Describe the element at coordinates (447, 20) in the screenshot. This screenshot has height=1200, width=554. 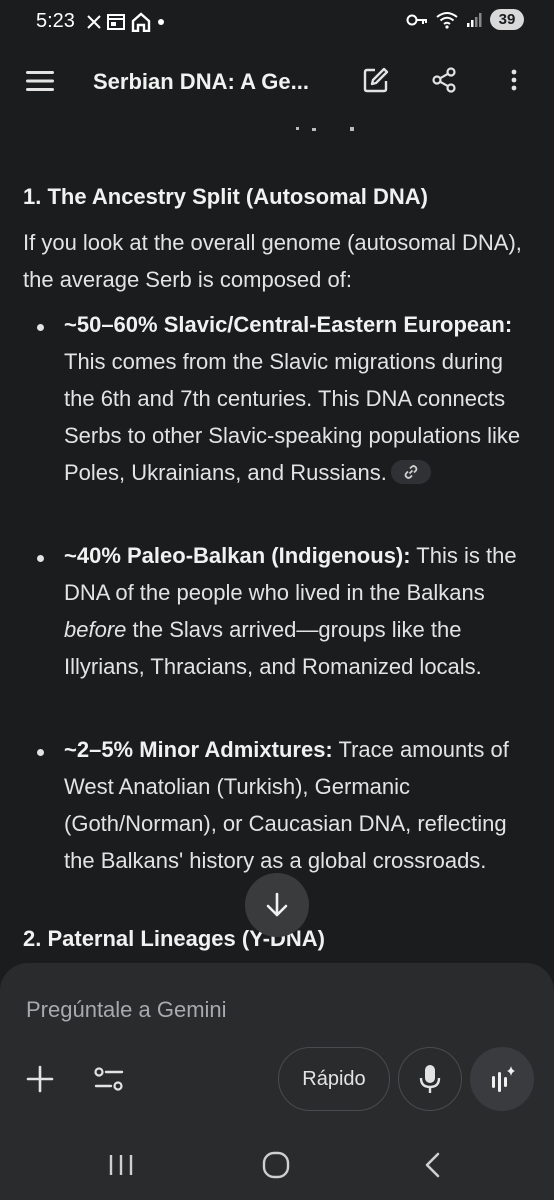
I see `wifi-icon` at that location.